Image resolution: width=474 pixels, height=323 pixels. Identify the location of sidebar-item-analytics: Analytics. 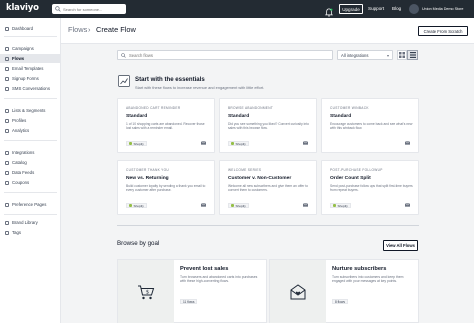
(30, 130).